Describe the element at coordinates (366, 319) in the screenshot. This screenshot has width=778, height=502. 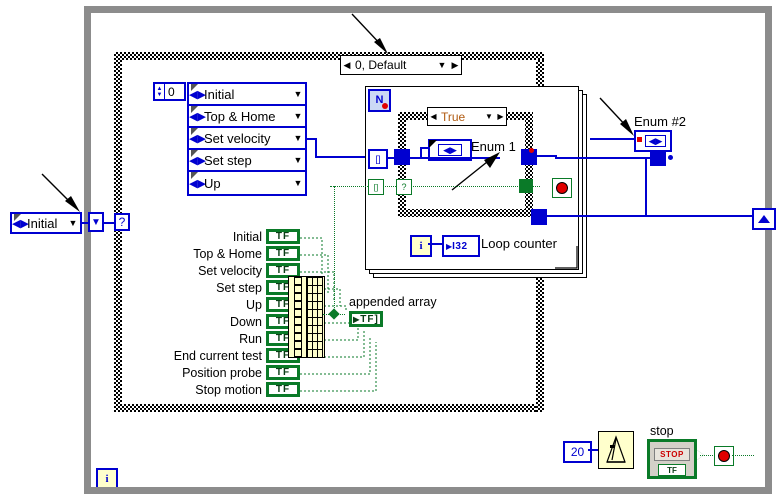
I see `appended-array-indicator: ▶ TF]` at that location.